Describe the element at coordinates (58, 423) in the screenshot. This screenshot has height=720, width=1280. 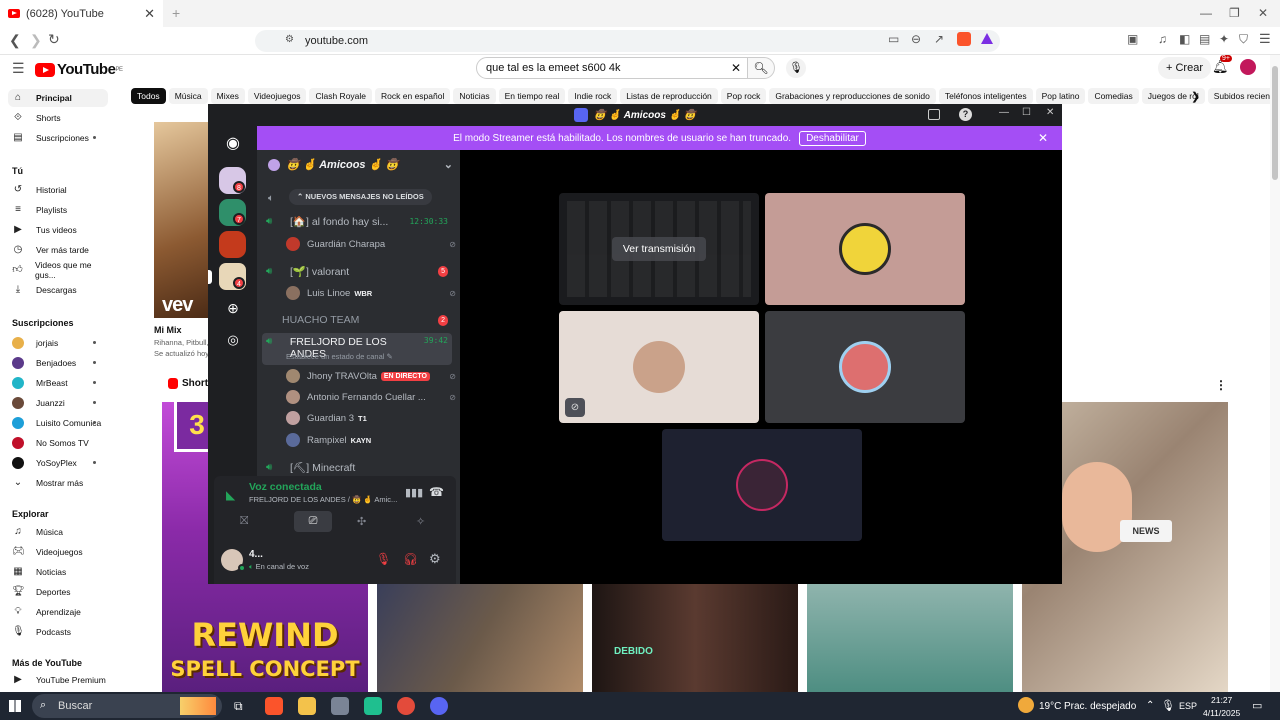
I see `subscription-item: Luisito Comunica` at that location.